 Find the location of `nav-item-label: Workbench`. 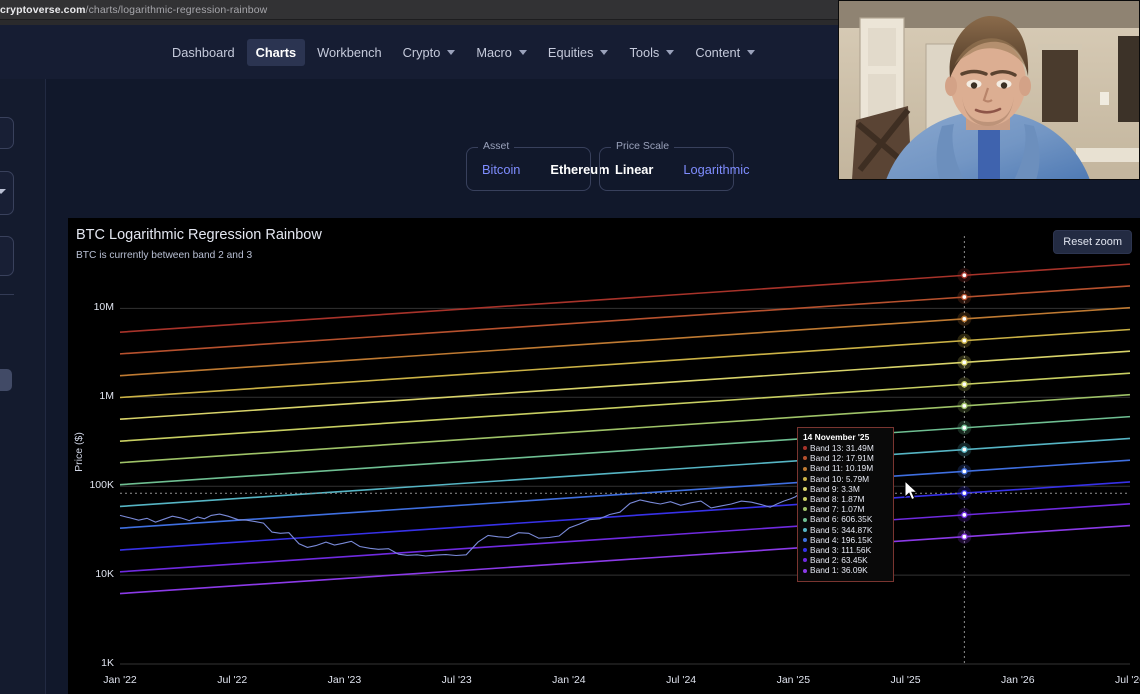

nav-item-label: Workbench is located at coordinates (349, 52).